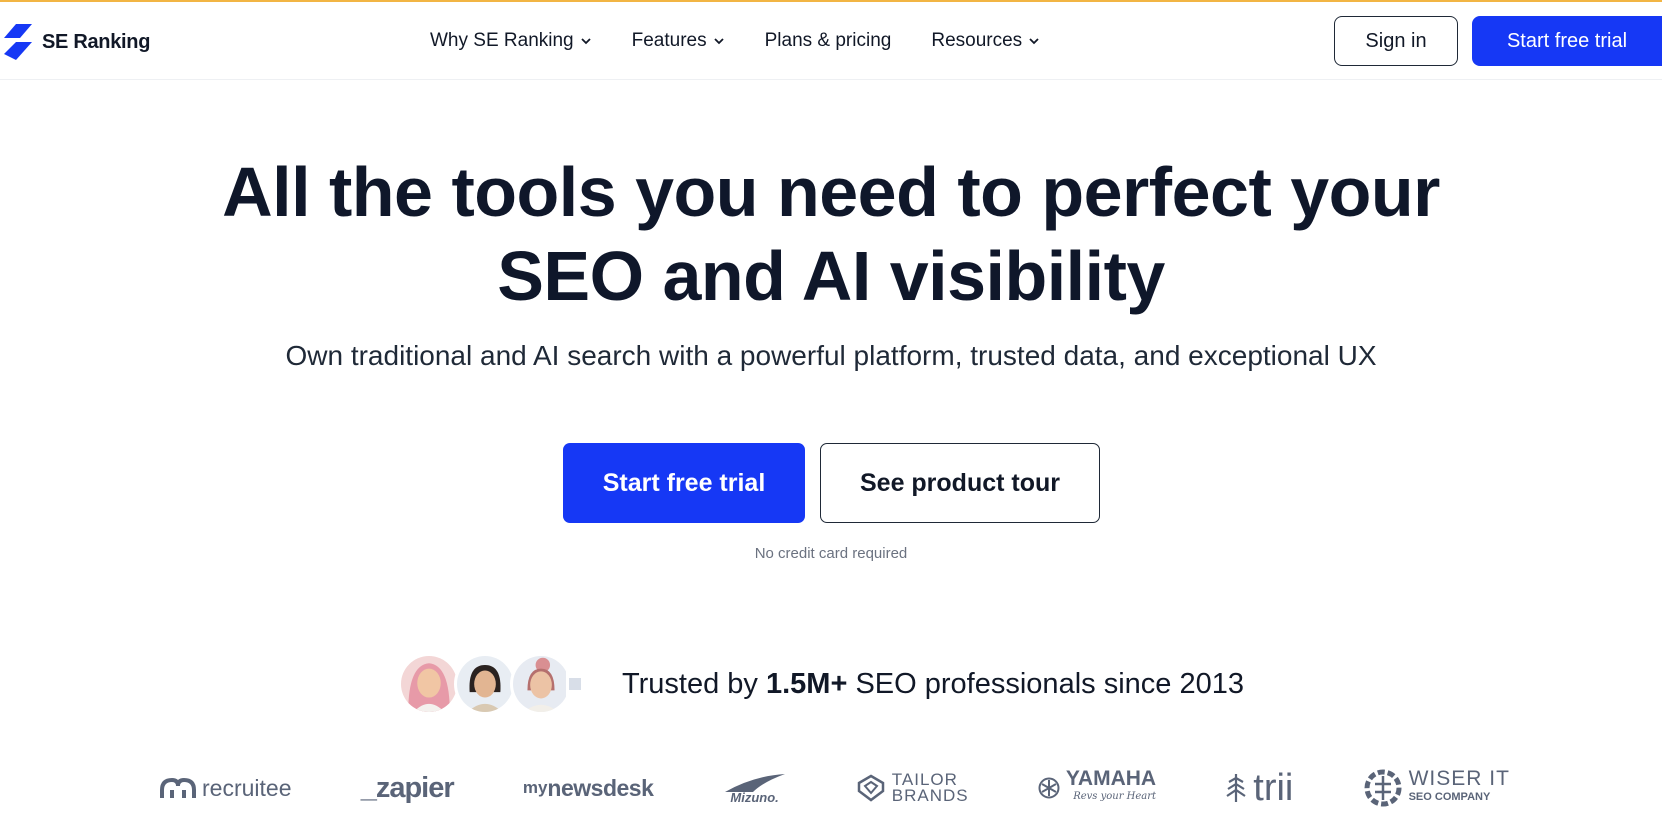 This screenshot has width=1662, height=827. What do you see at coordinates (178, 787) in the screenshot?
I see `recruitee-icon` at bounding box center [178, 787].